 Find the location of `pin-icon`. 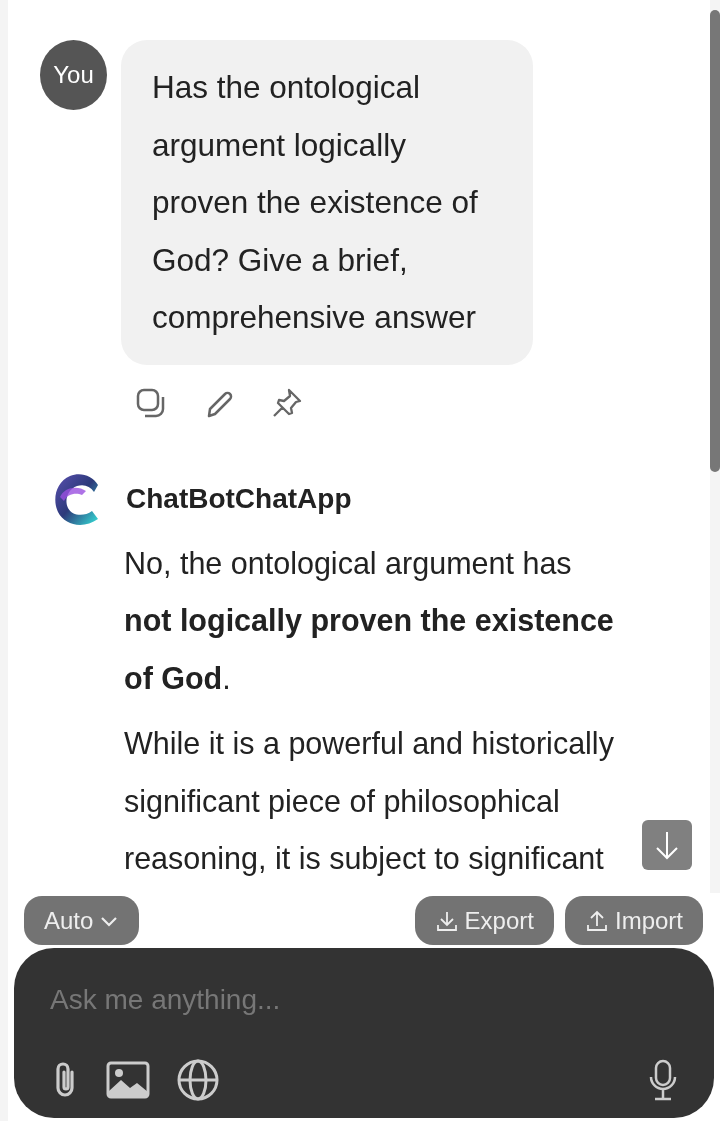

pin-icon is located at coordinates (287, 402).